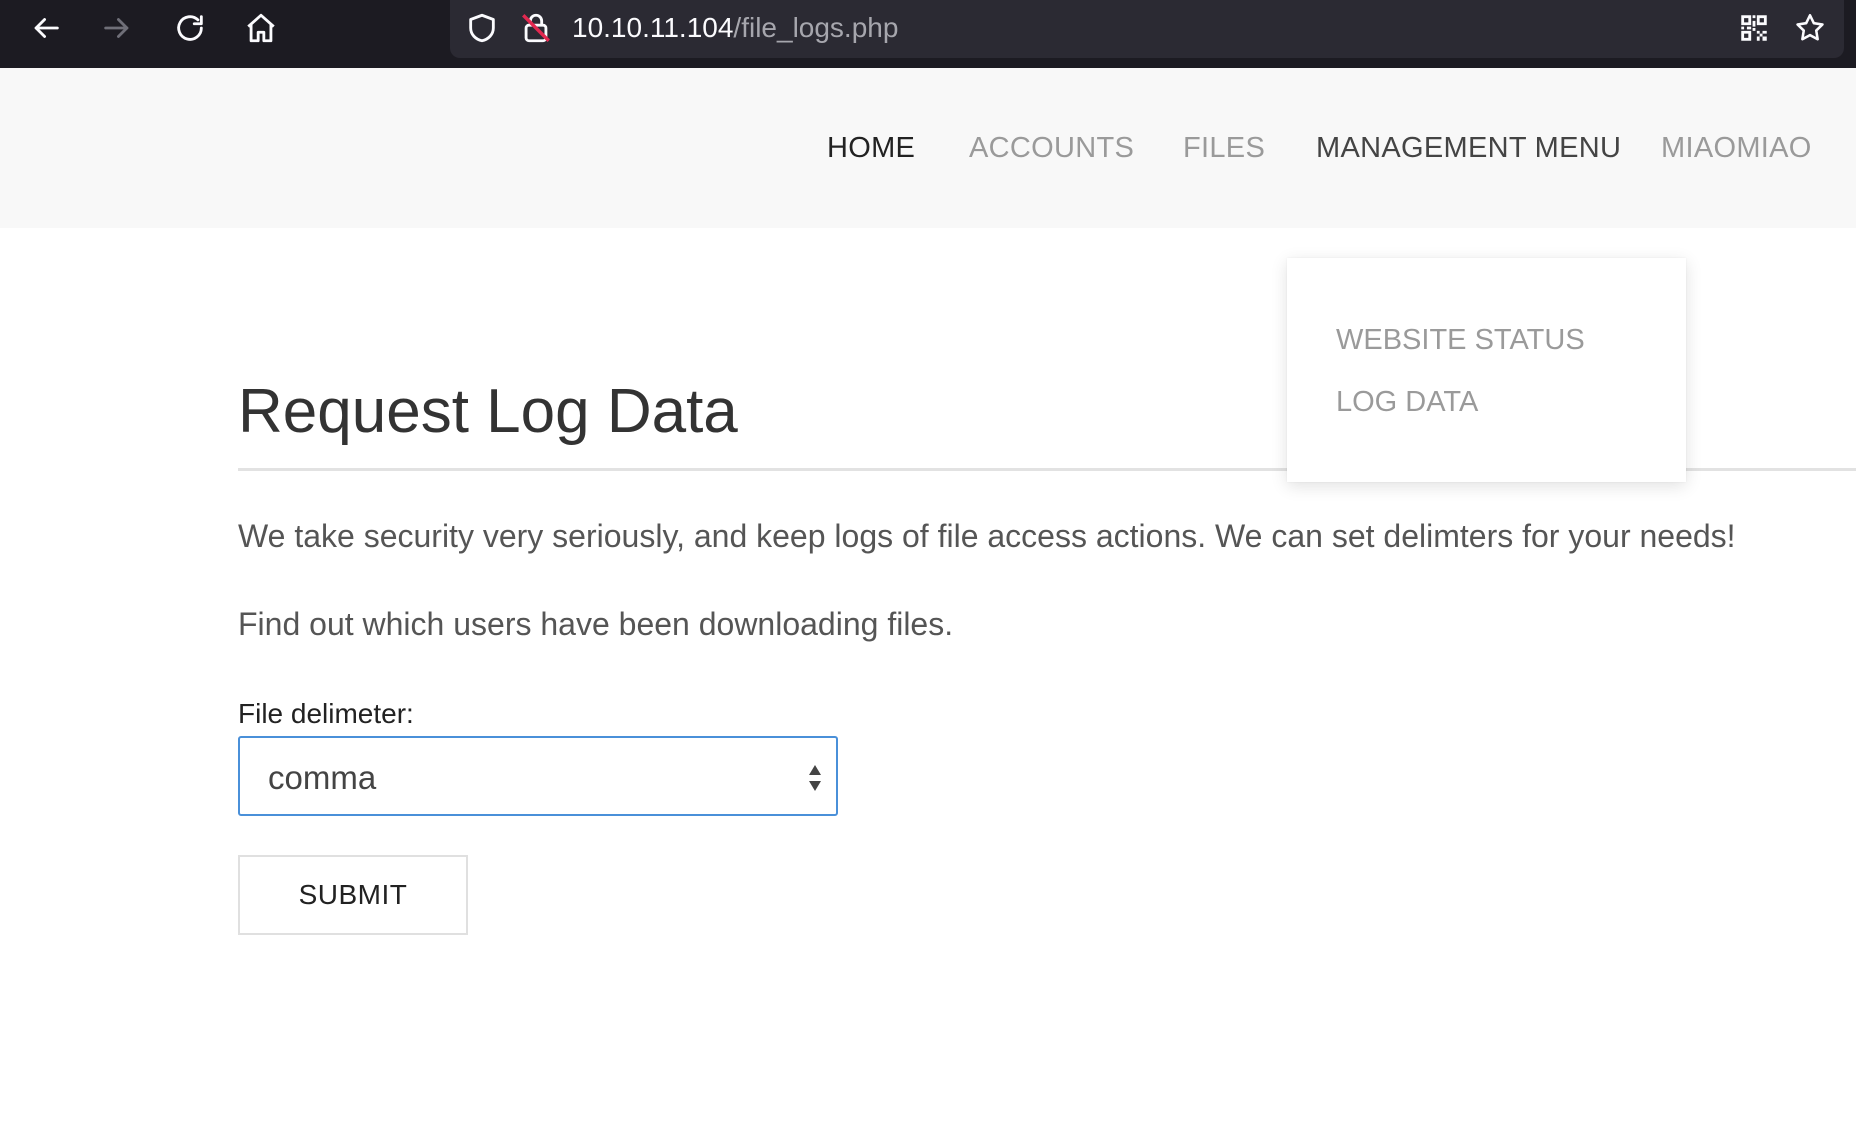 This screenshot has height=1122, width=1856. I want to click on nav-accounts: ACCOUNTS, so click(1051, 148).